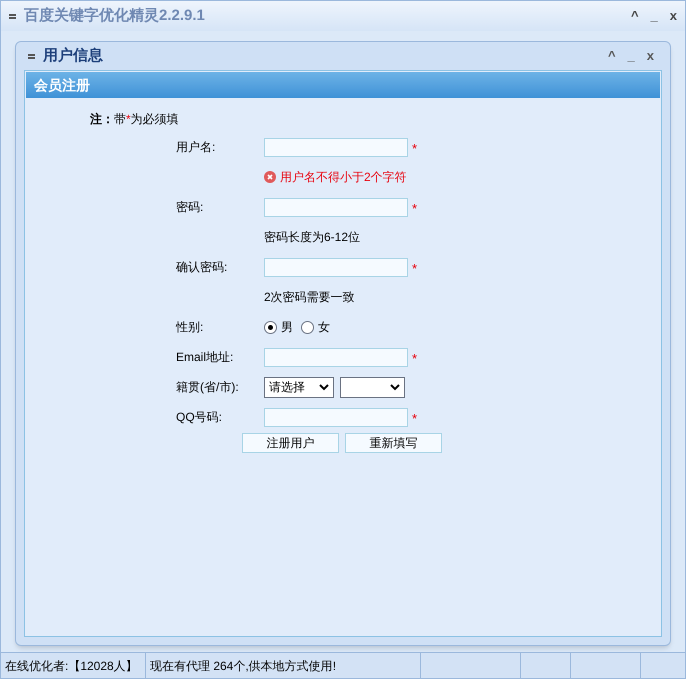 This screenshot has width=686, height=679. What do you see at coordinates (200, 417) in the screenshot?
I see `field-label: QQ号码:` at bounding box center [200, 417].